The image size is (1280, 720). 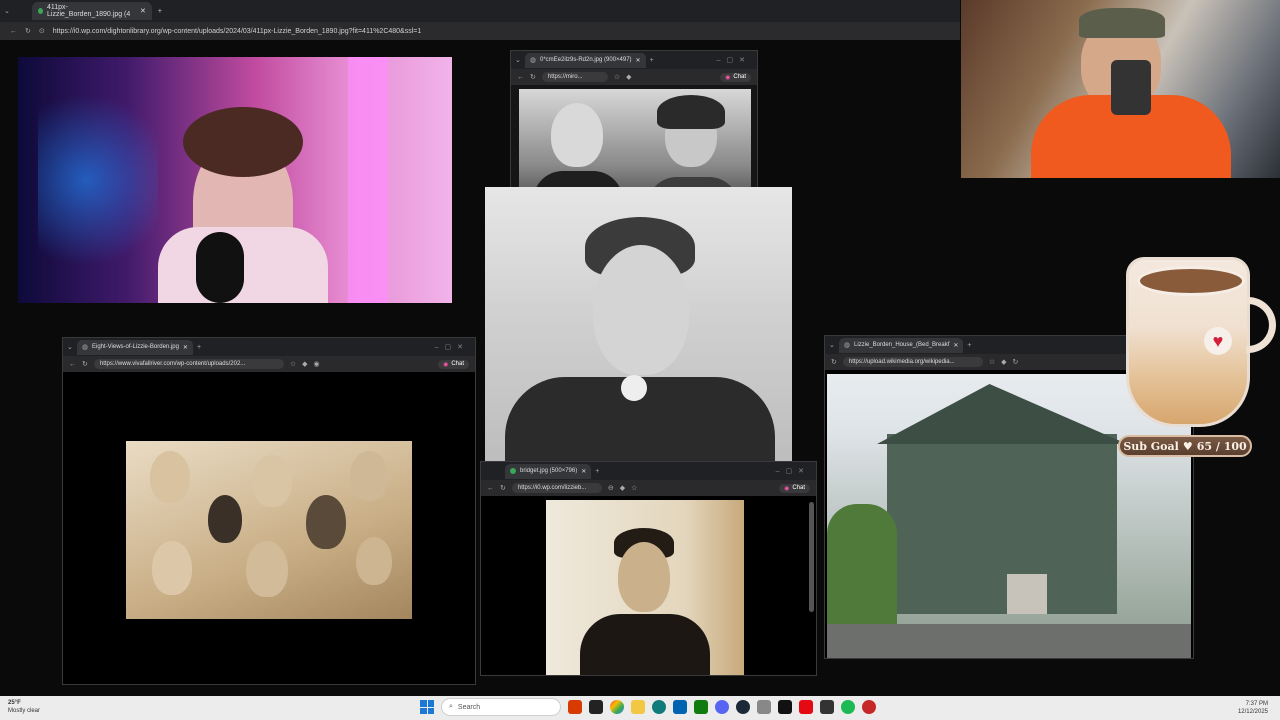 What do you see at coordinates (427, 707) in the screenshot?
I see `windows-start-icon` at bounding box center [427, 707].